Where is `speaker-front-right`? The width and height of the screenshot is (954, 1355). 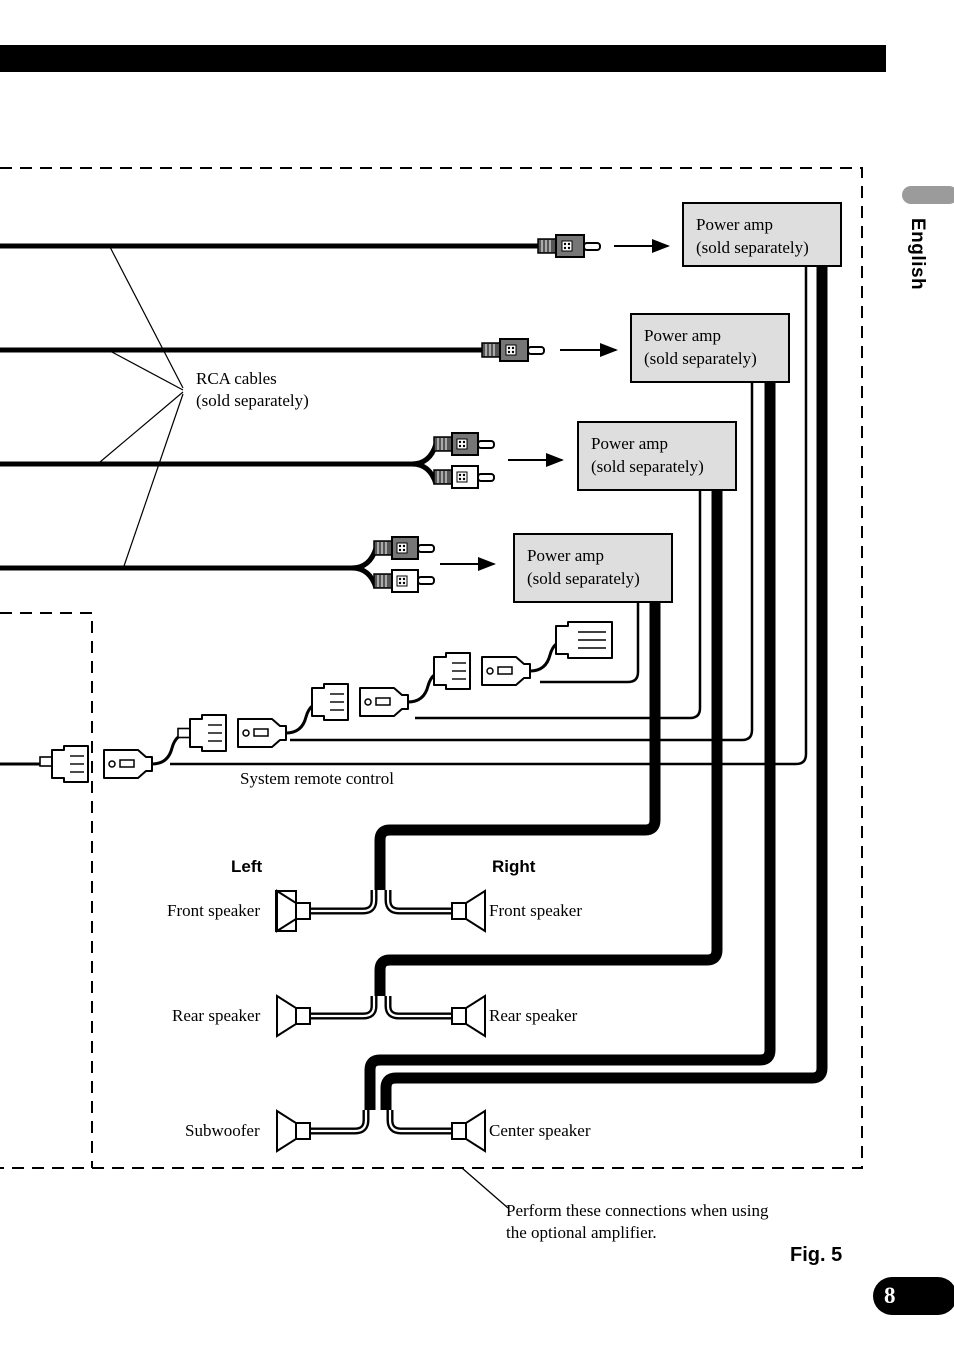 speaker-front-right is located at coordinates (468, 911).